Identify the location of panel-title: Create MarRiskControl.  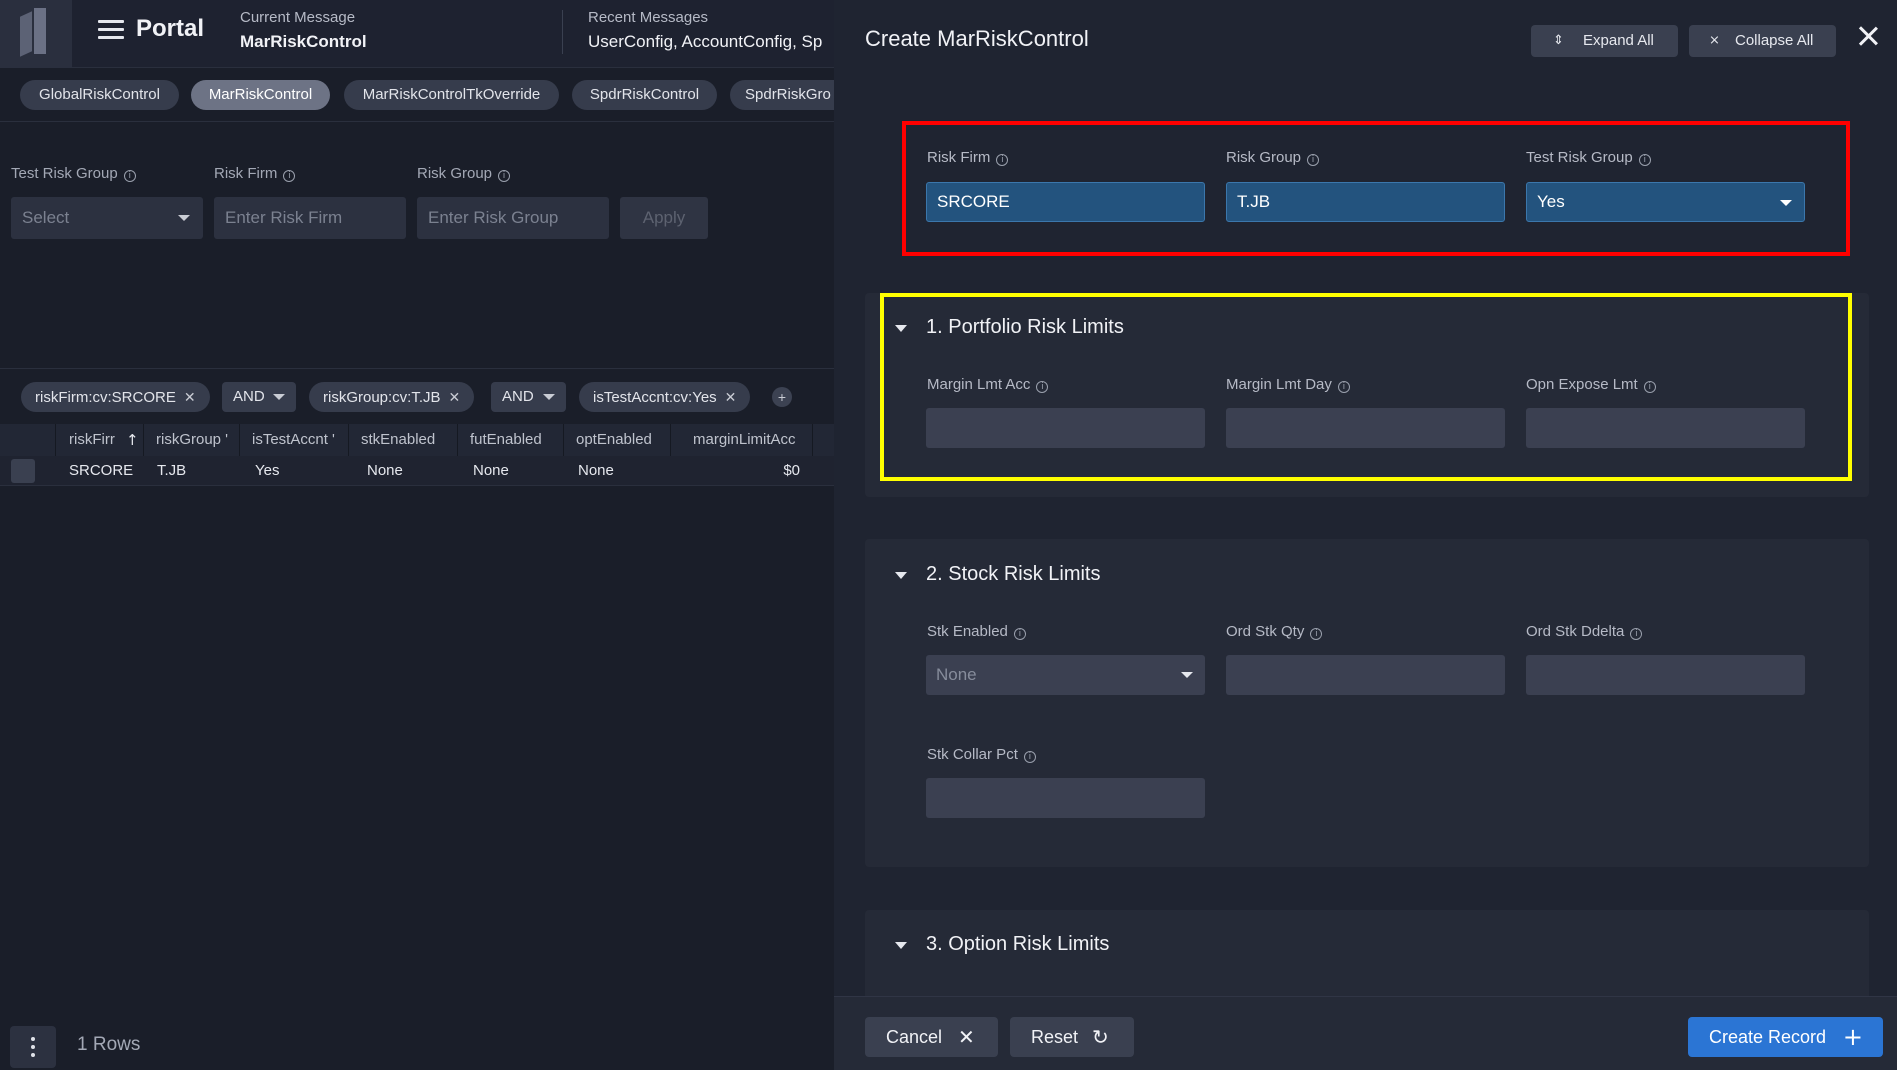
(977, 38).